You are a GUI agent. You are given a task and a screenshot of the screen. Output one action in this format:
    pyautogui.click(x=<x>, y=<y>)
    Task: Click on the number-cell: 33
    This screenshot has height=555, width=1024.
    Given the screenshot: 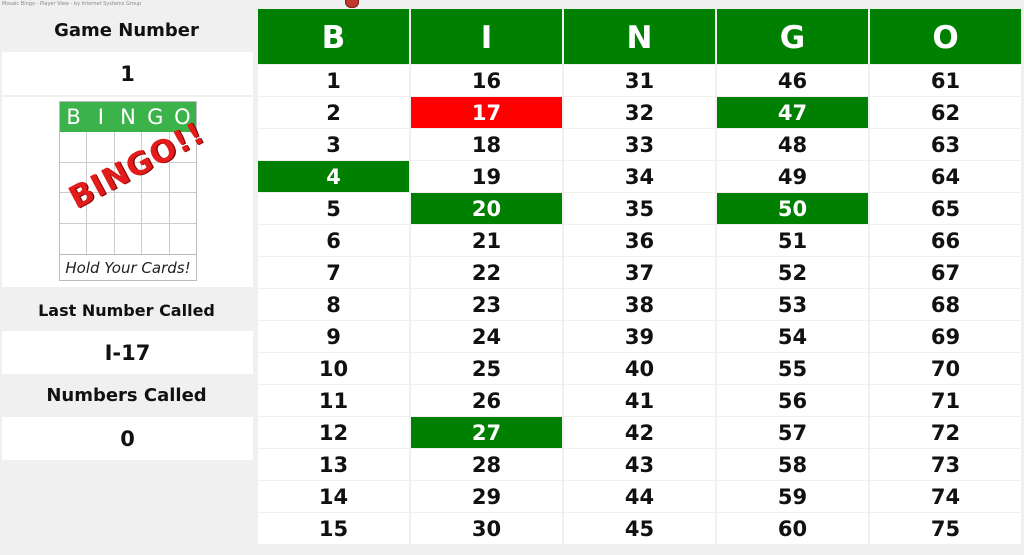 What is the action you would take?
    pyautogui.click(x=639, y=144)
    